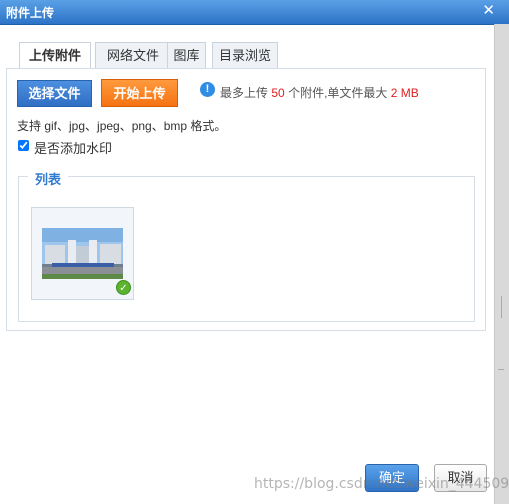  Describe the element at coordinates (501, 264) in the screenshot. I see `background-page-strip` at that location.